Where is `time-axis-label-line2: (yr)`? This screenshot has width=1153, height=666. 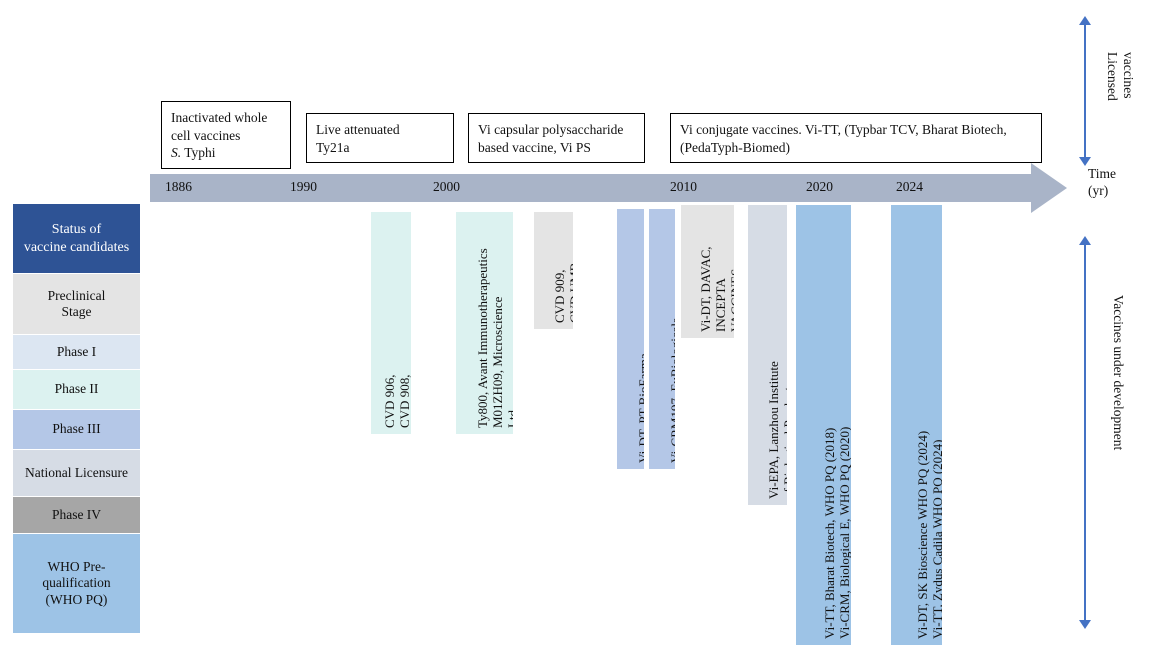
time-axis-label-line2: (yr) is located at coordinates (1098, 190).